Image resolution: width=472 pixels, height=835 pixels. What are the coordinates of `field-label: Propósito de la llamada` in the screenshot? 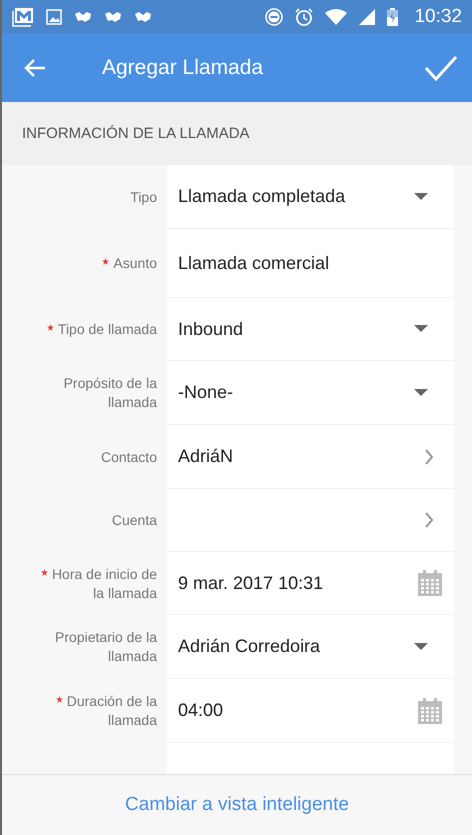 It's located at (109, 393).